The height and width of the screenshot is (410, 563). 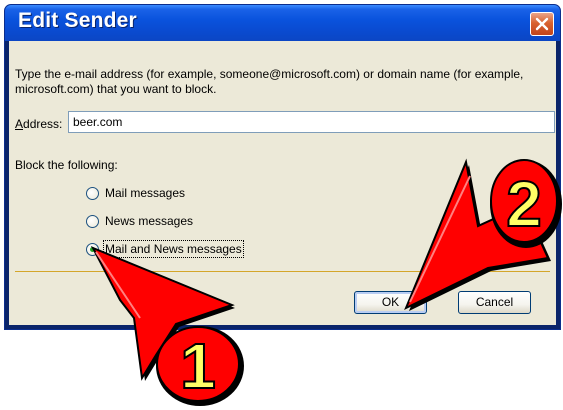 I want to click on step-1-number: 1, so click(x=198, y=366).